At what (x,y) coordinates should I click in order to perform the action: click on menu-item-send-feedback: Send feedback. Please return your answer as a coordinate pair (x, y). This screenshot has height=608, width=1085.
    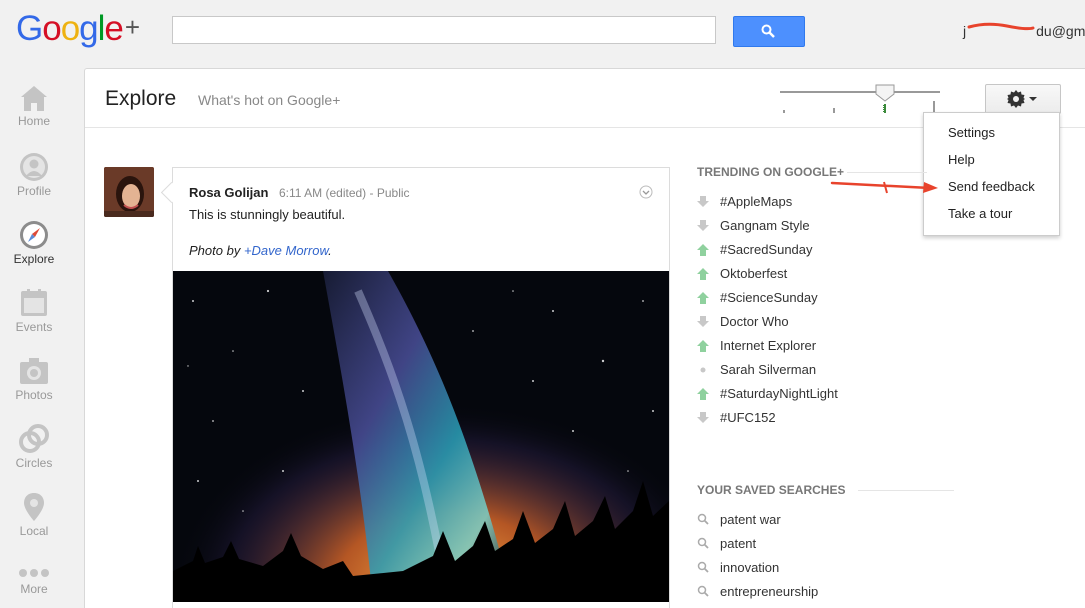
    Looking at the image, I should click on (991, 186).